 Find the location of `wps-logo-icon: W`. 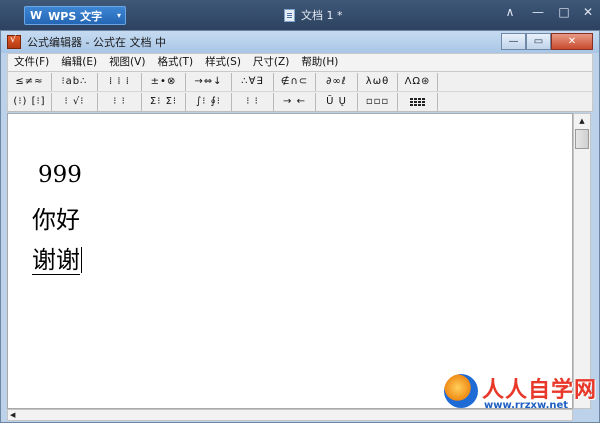

wps-logo-icon: W is located at coordinates (36, 15).